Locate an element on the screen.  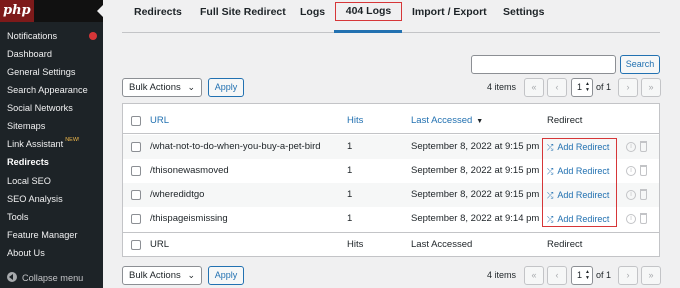
sidebar-item-notifications: Notifications is located at coordinates (51, 36).